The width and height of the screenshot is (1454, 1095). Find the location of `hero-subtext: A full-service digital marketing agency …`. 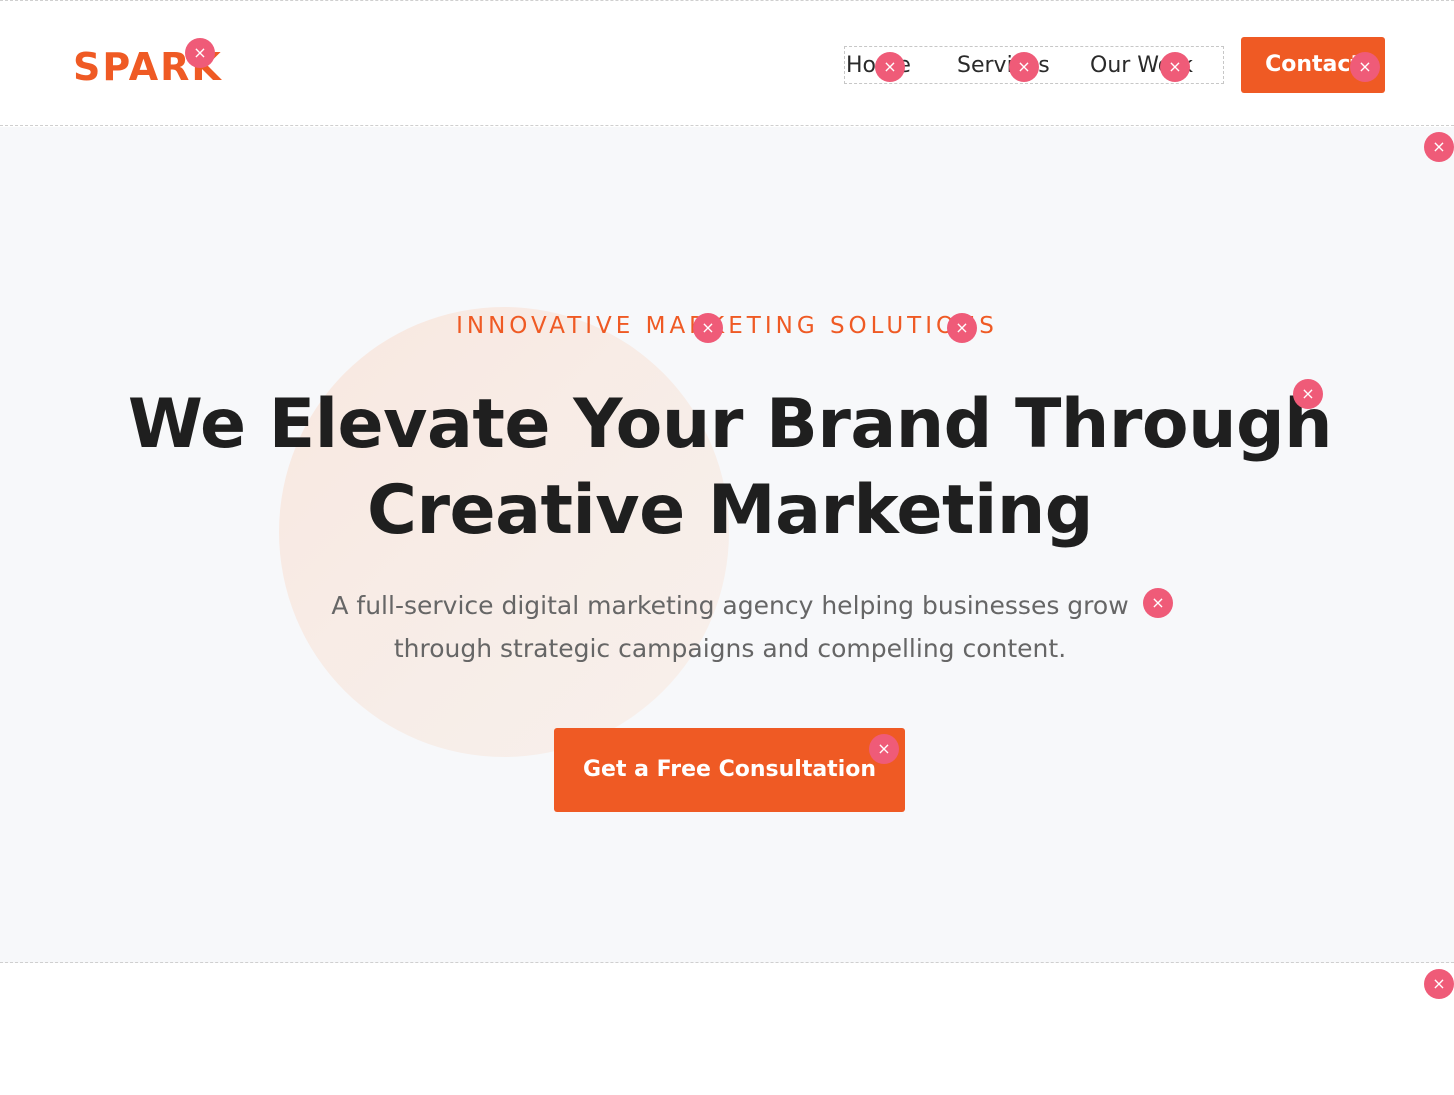

hero-subtext: A full-service digital marketing agency … is located at coordinates (730, 627).